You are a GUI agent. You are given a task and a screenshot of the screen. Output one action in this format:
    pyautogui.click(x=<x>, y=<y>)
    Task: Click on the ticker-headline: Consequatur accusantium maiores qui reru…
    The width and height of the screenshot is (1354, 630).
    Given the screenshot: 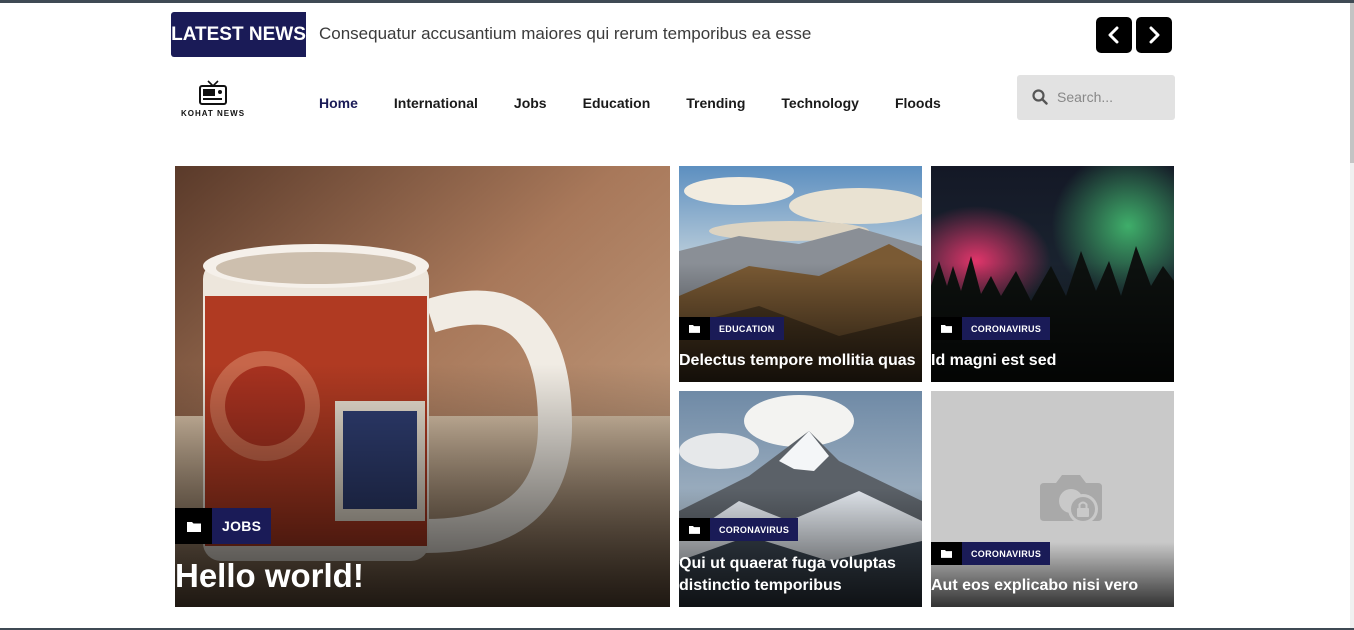 What is the action you would take?
    pyautogui.click(x=565, y=34)
    